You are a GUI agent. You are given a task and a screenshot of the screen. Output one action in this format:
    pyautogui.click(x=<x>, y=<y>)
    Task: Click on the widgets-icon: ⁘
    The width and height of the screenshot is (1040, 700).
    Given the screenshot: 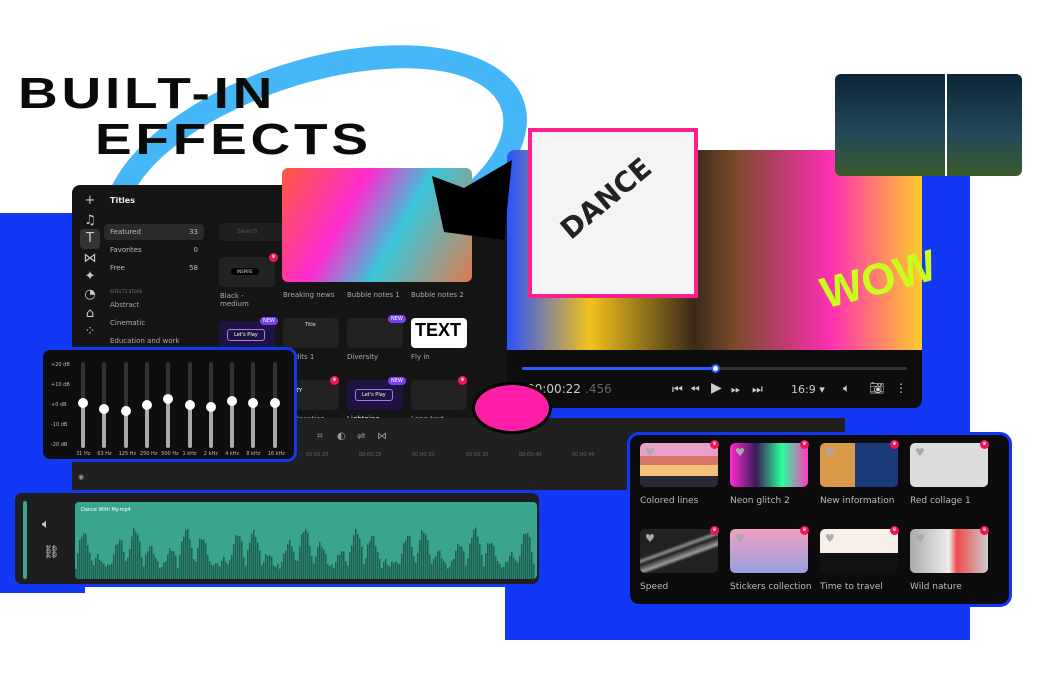 What is the action you would take?
    pyautogui.click(x=90, y=332)
    